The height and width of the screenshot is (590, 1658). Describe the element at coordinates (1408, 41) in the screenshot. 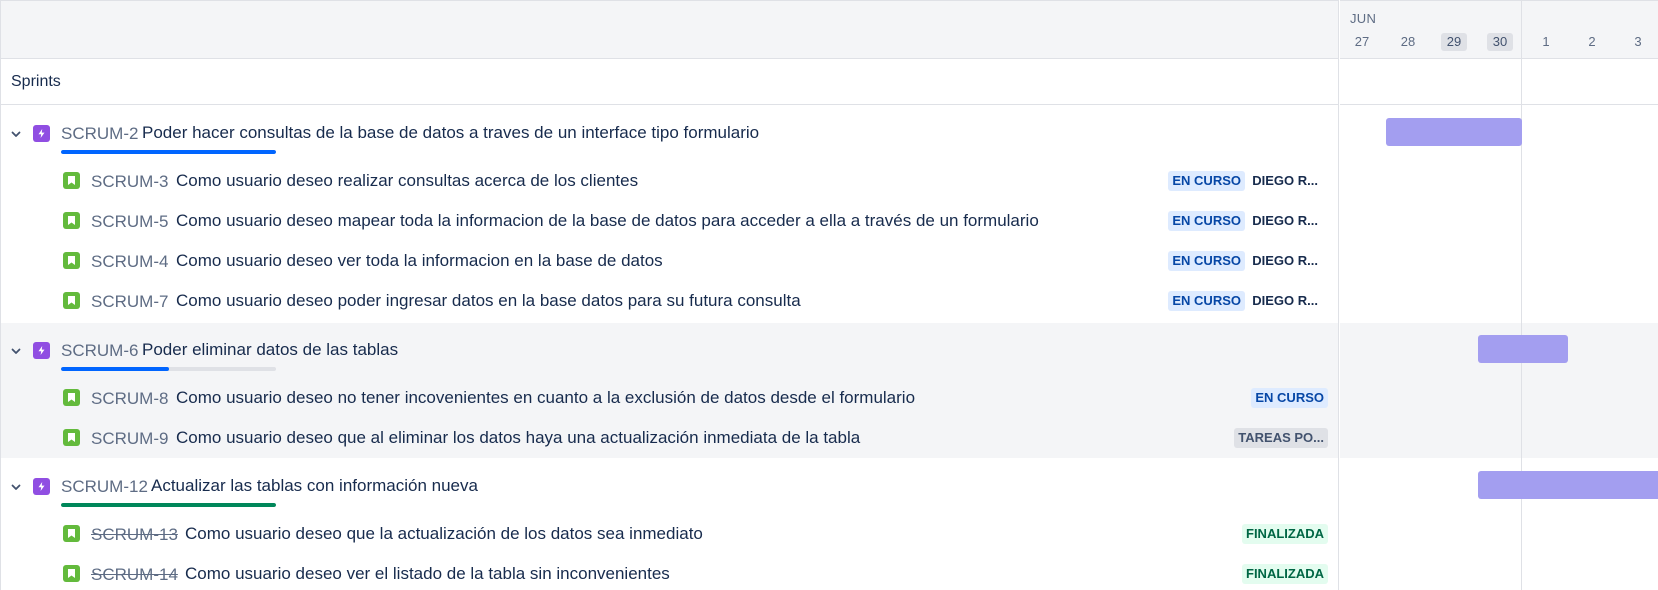

I see `timeline-day: 28` at that location.